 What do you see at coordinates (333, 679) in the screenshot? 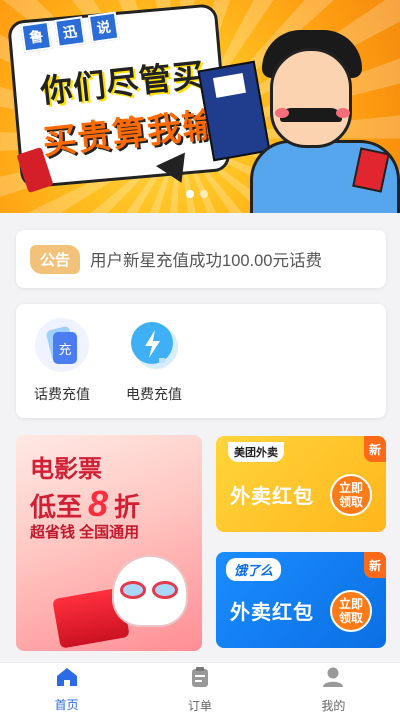
I see `user-icon` at bounding box center [333, 679].